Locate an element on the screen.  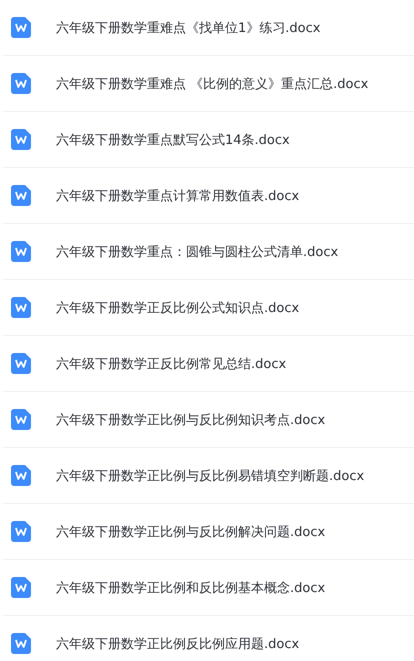
file-name: 六年级下册数学正比例与反比例易错填空判断题.docx is located at coordinates (210, 475).